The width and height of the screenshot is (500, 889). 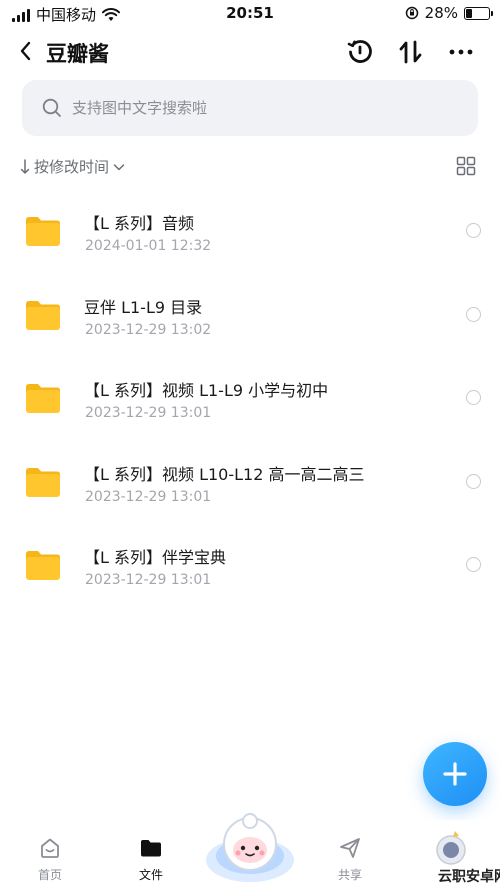 What do you see at coordinates (250, 14) in the screenshot?
I see `status-bar: 中国移动 20:51 28%` at bounding box center [250, 14].